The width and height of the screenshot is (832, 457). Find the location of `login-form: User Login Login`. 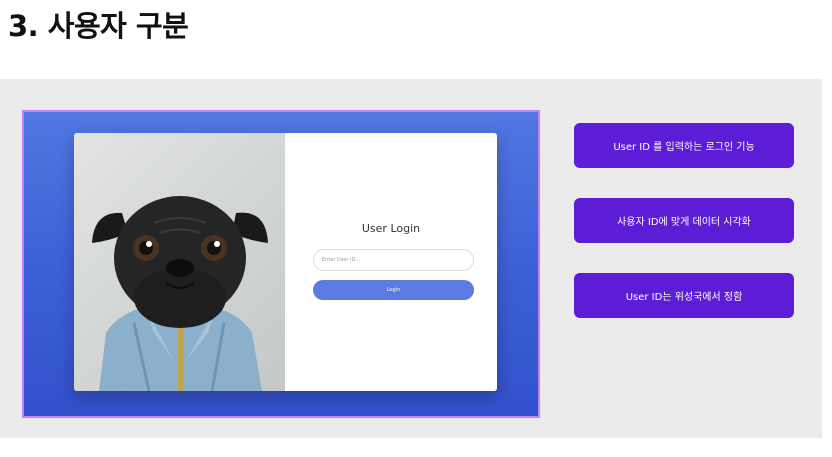

login-form: User Login Login is located at coordinates (391, 262).